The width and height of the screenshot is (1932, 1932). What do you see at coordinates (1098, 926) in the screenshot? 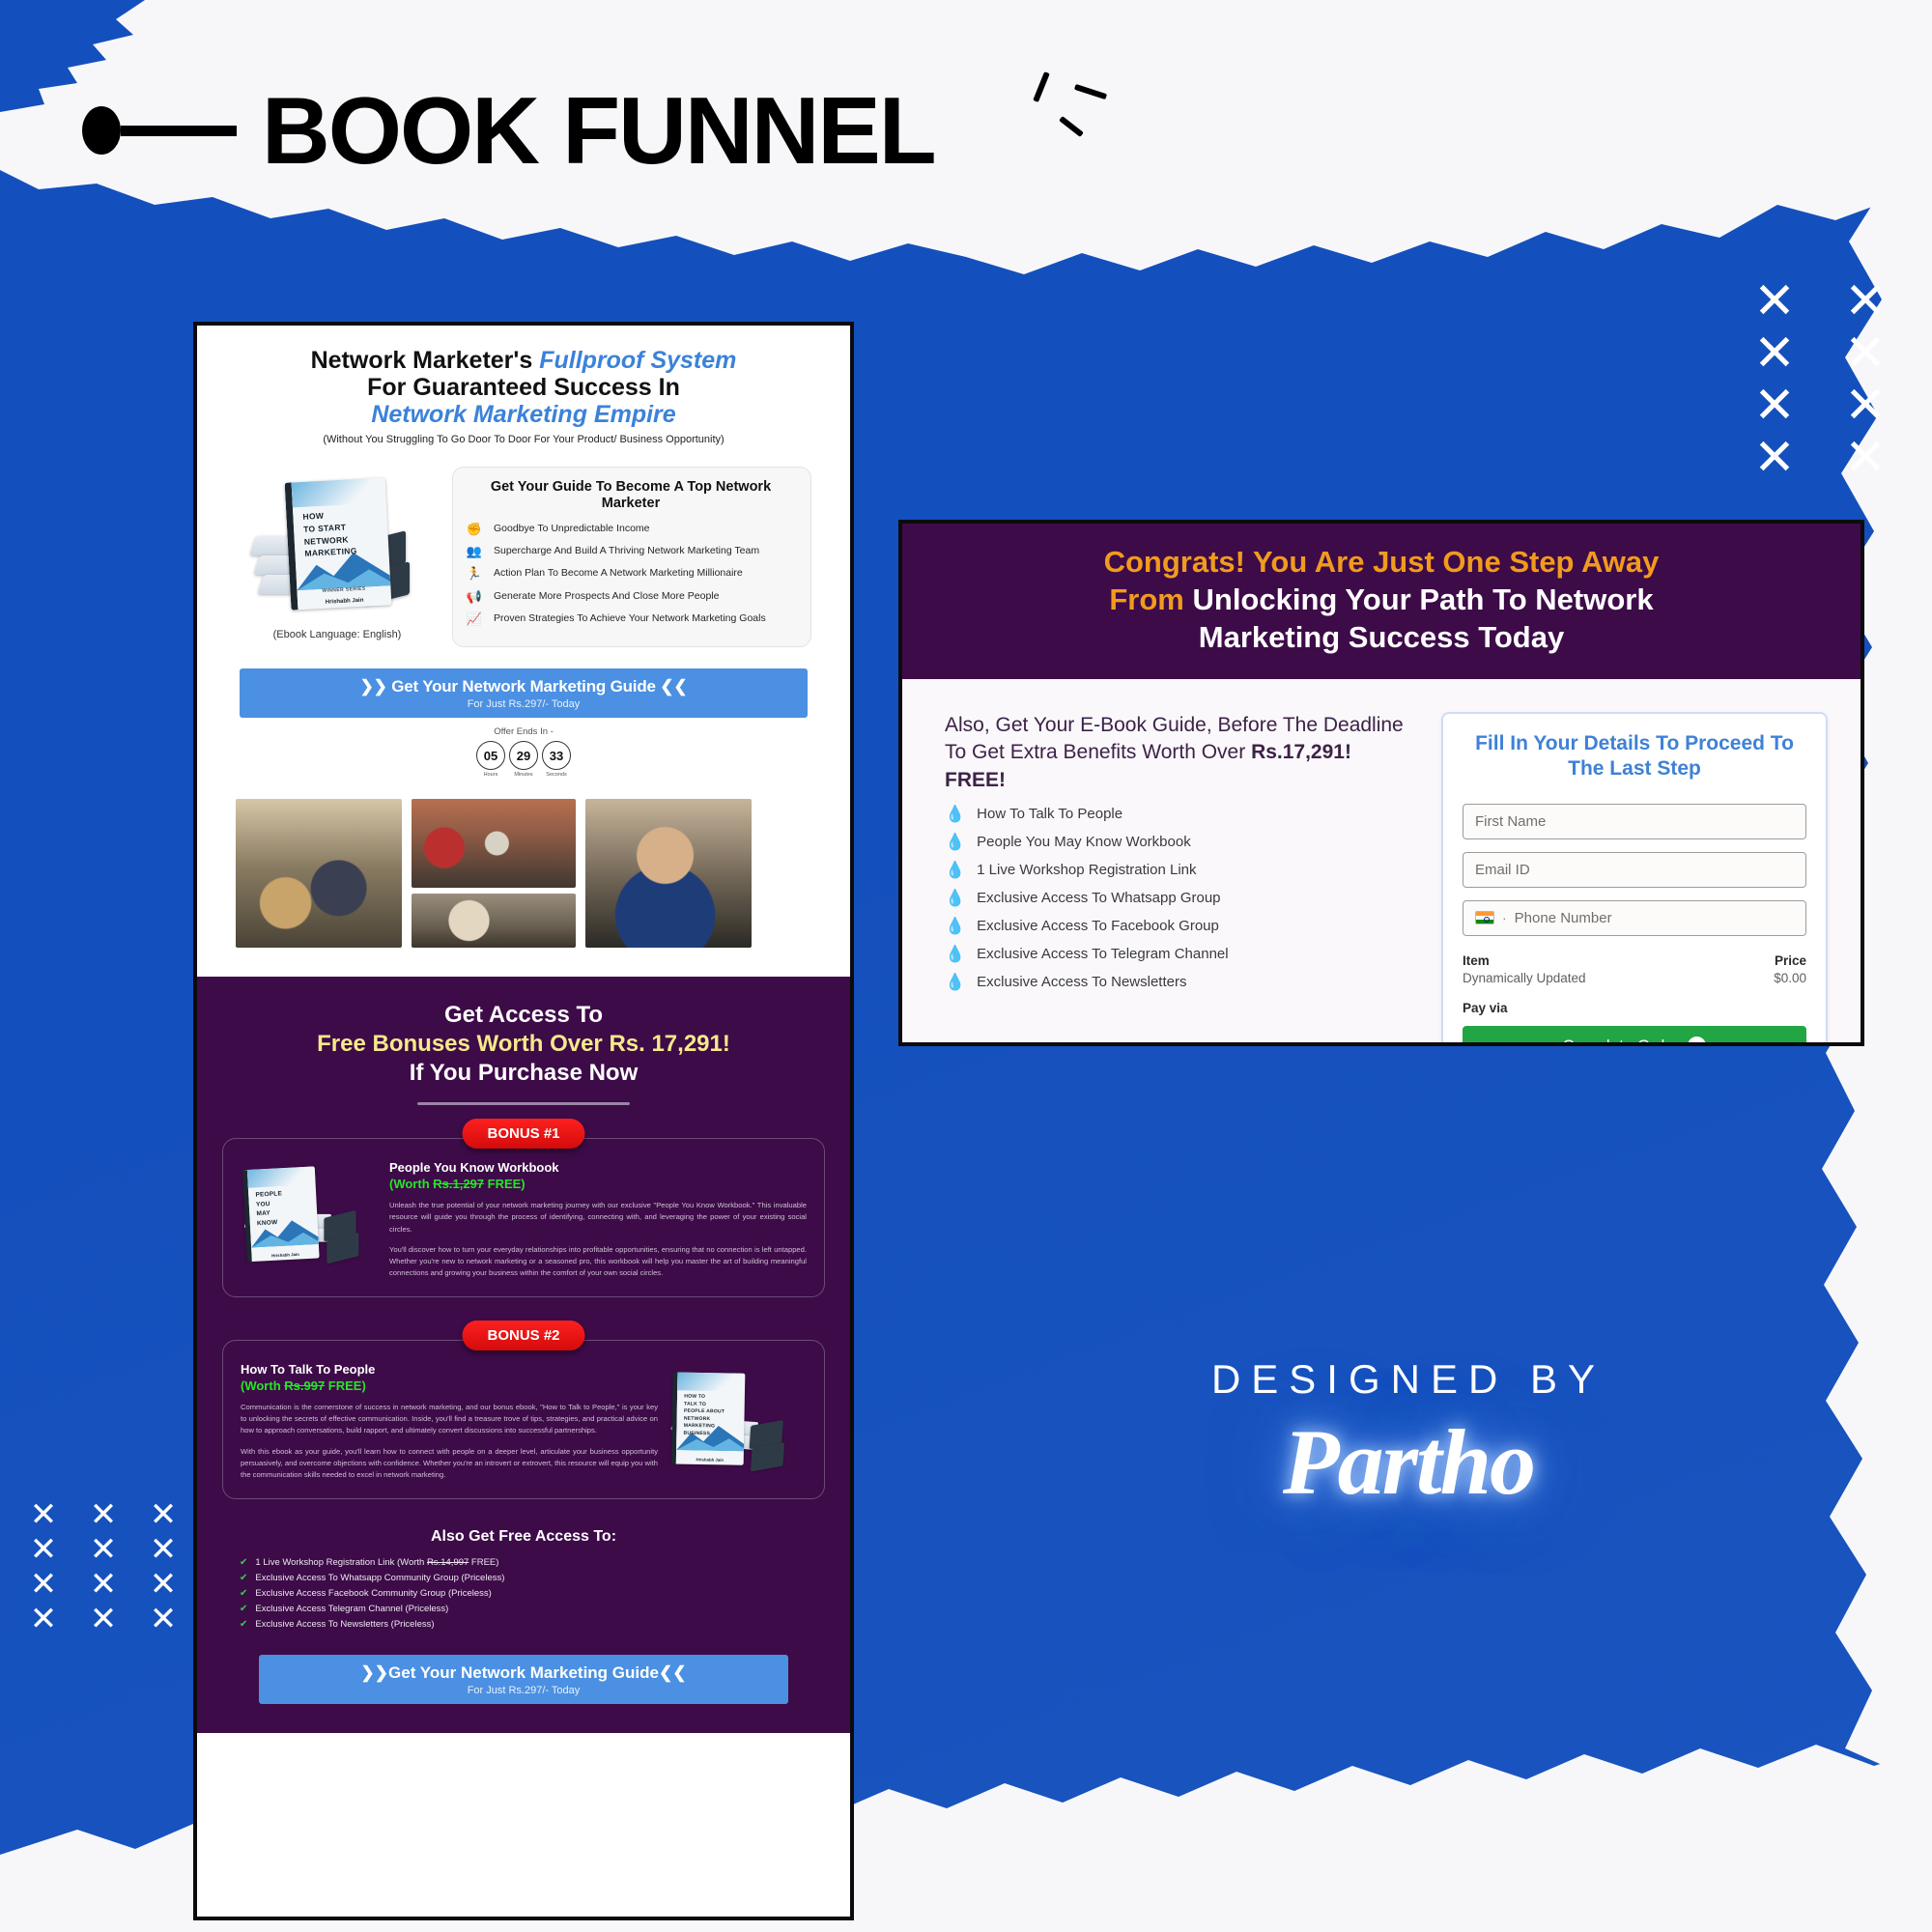
I see `offer-item-label: Exclusive Access To Facebook Group` at bounding box center [1098, 926].